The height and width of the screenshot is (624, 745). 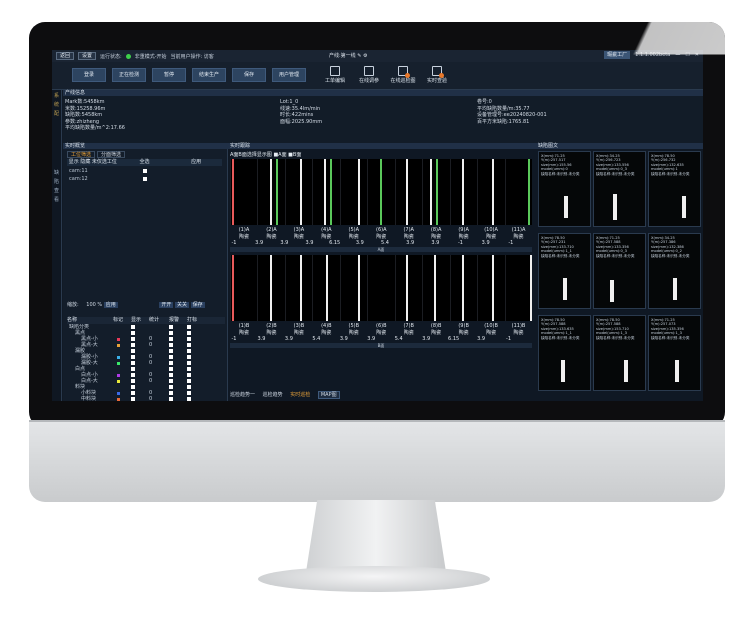 What do you see at coordinates (273, 395) in the screenshot?
I see `tab-trend: 巡检趋势` at bounding box center [273, 395].